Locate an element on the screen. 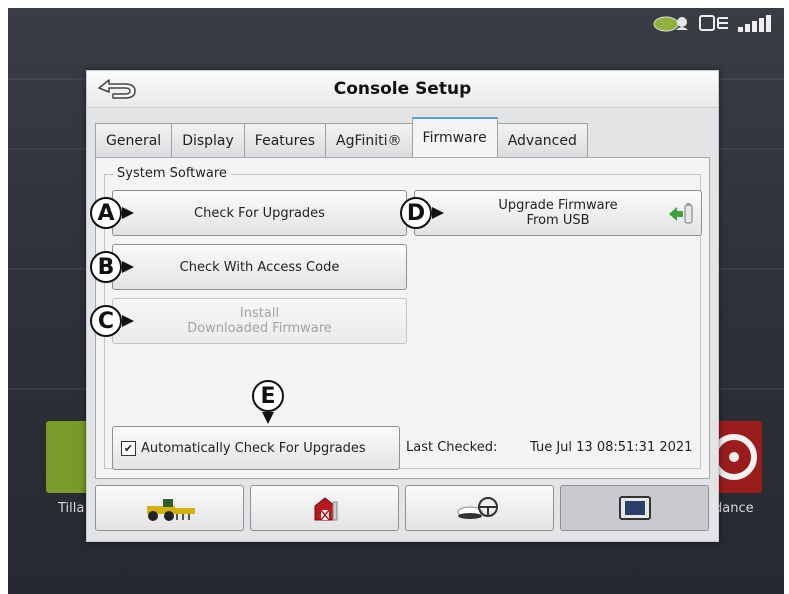 This screenshot has width=789, height=594. callout-a-arrow is located at coordinates (128, 213).